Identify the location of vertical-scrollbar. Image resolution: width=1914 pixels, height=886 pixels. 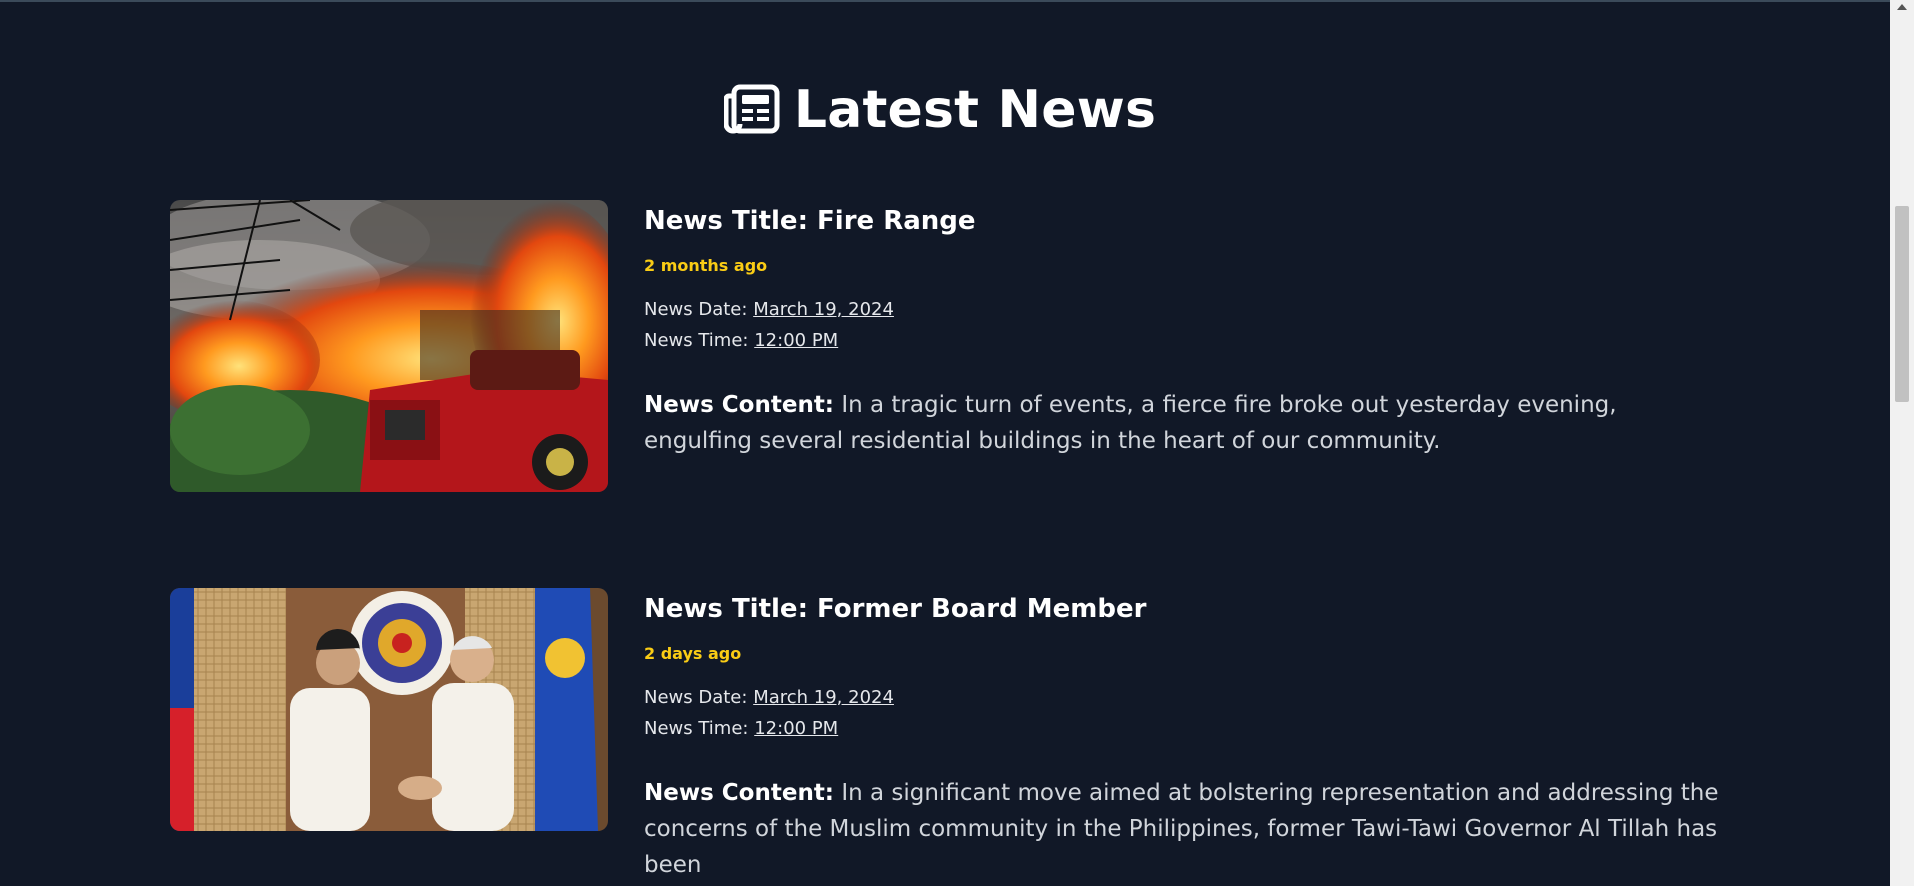
(1902, 443).